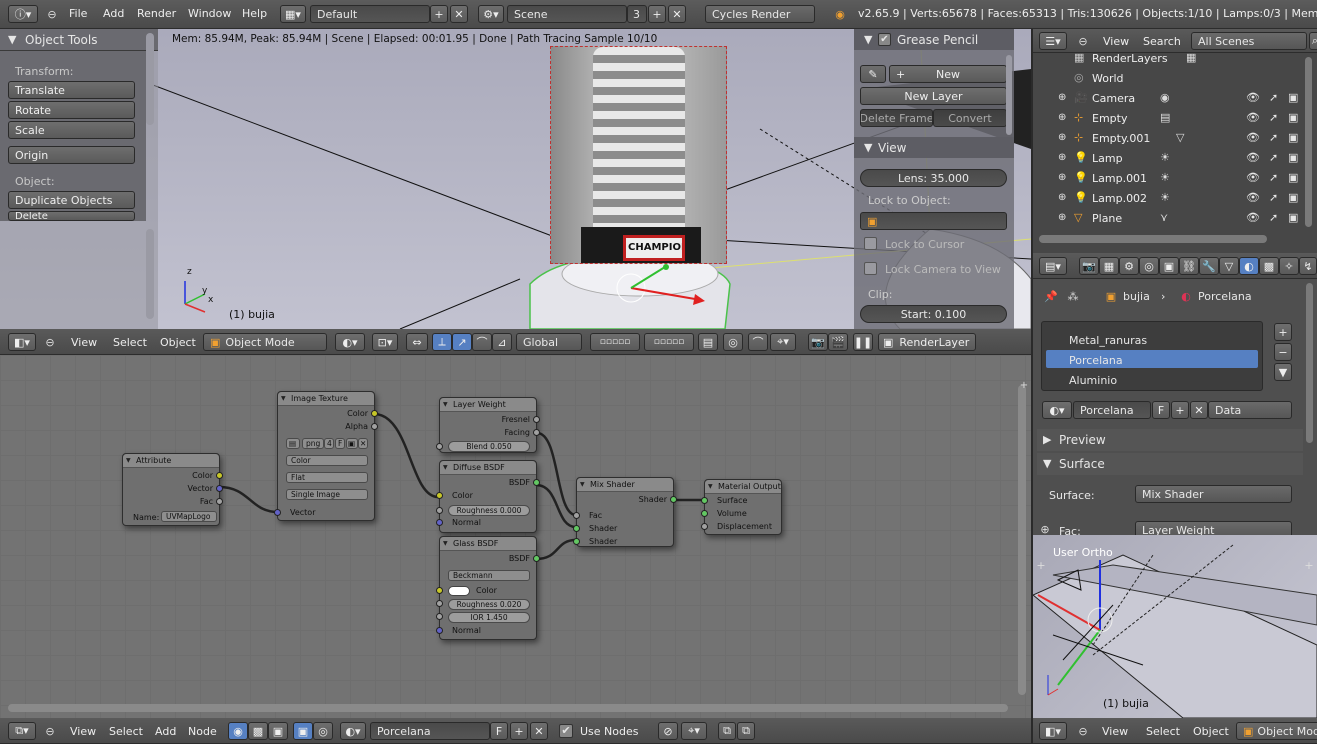 This screenshot has height=744, width=1317. What do you see at coordinates (566, 731) in the screenshot?
I see `use-nodes-checkbox: ✔` at bounding box center [566, 731].